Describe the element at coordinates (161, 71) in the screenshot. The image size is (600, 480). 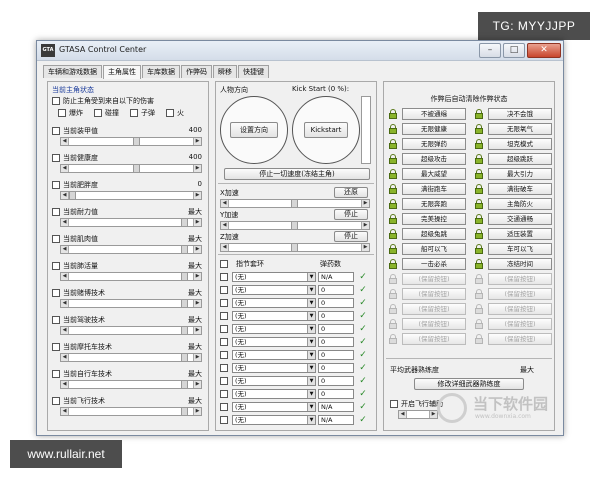
I see `tab-2: 车库数据` at that location.